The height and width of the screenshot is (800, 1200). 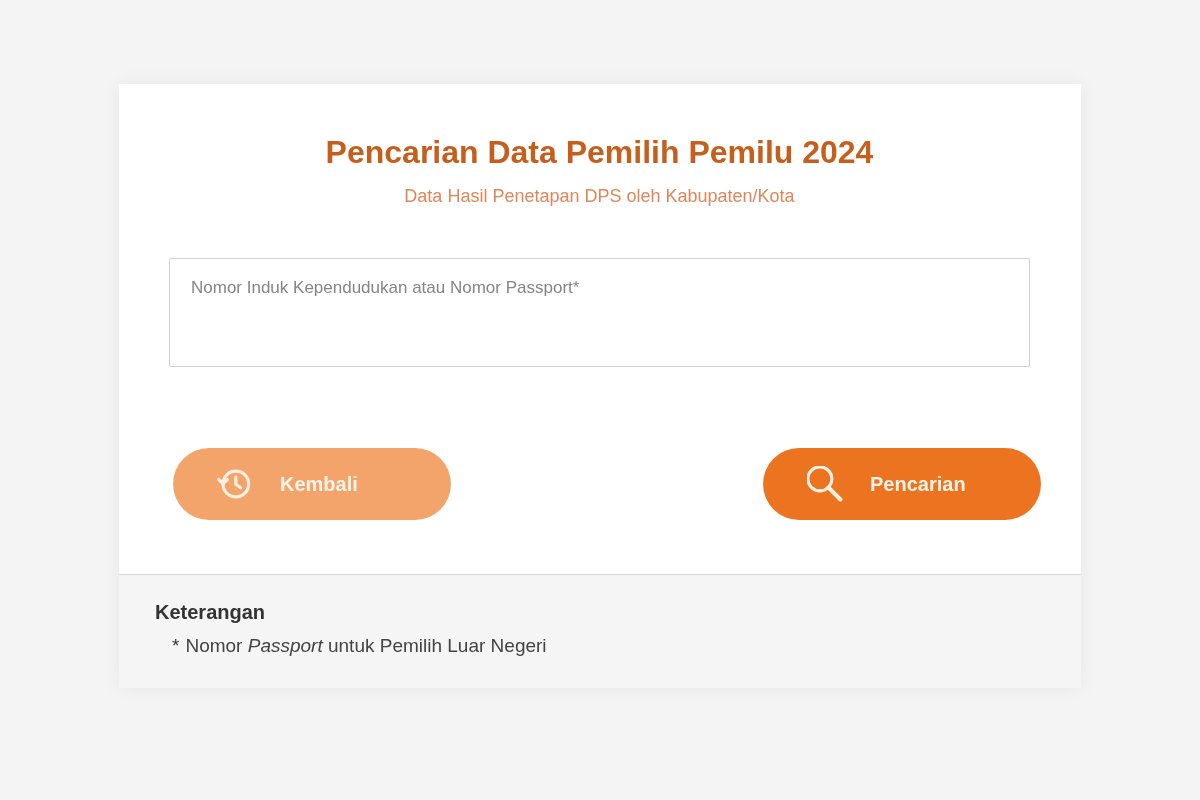 I want to click on input-field: Nomor Induk Kependudukan atau Nomor Passport*, so click(x=599, y=312).